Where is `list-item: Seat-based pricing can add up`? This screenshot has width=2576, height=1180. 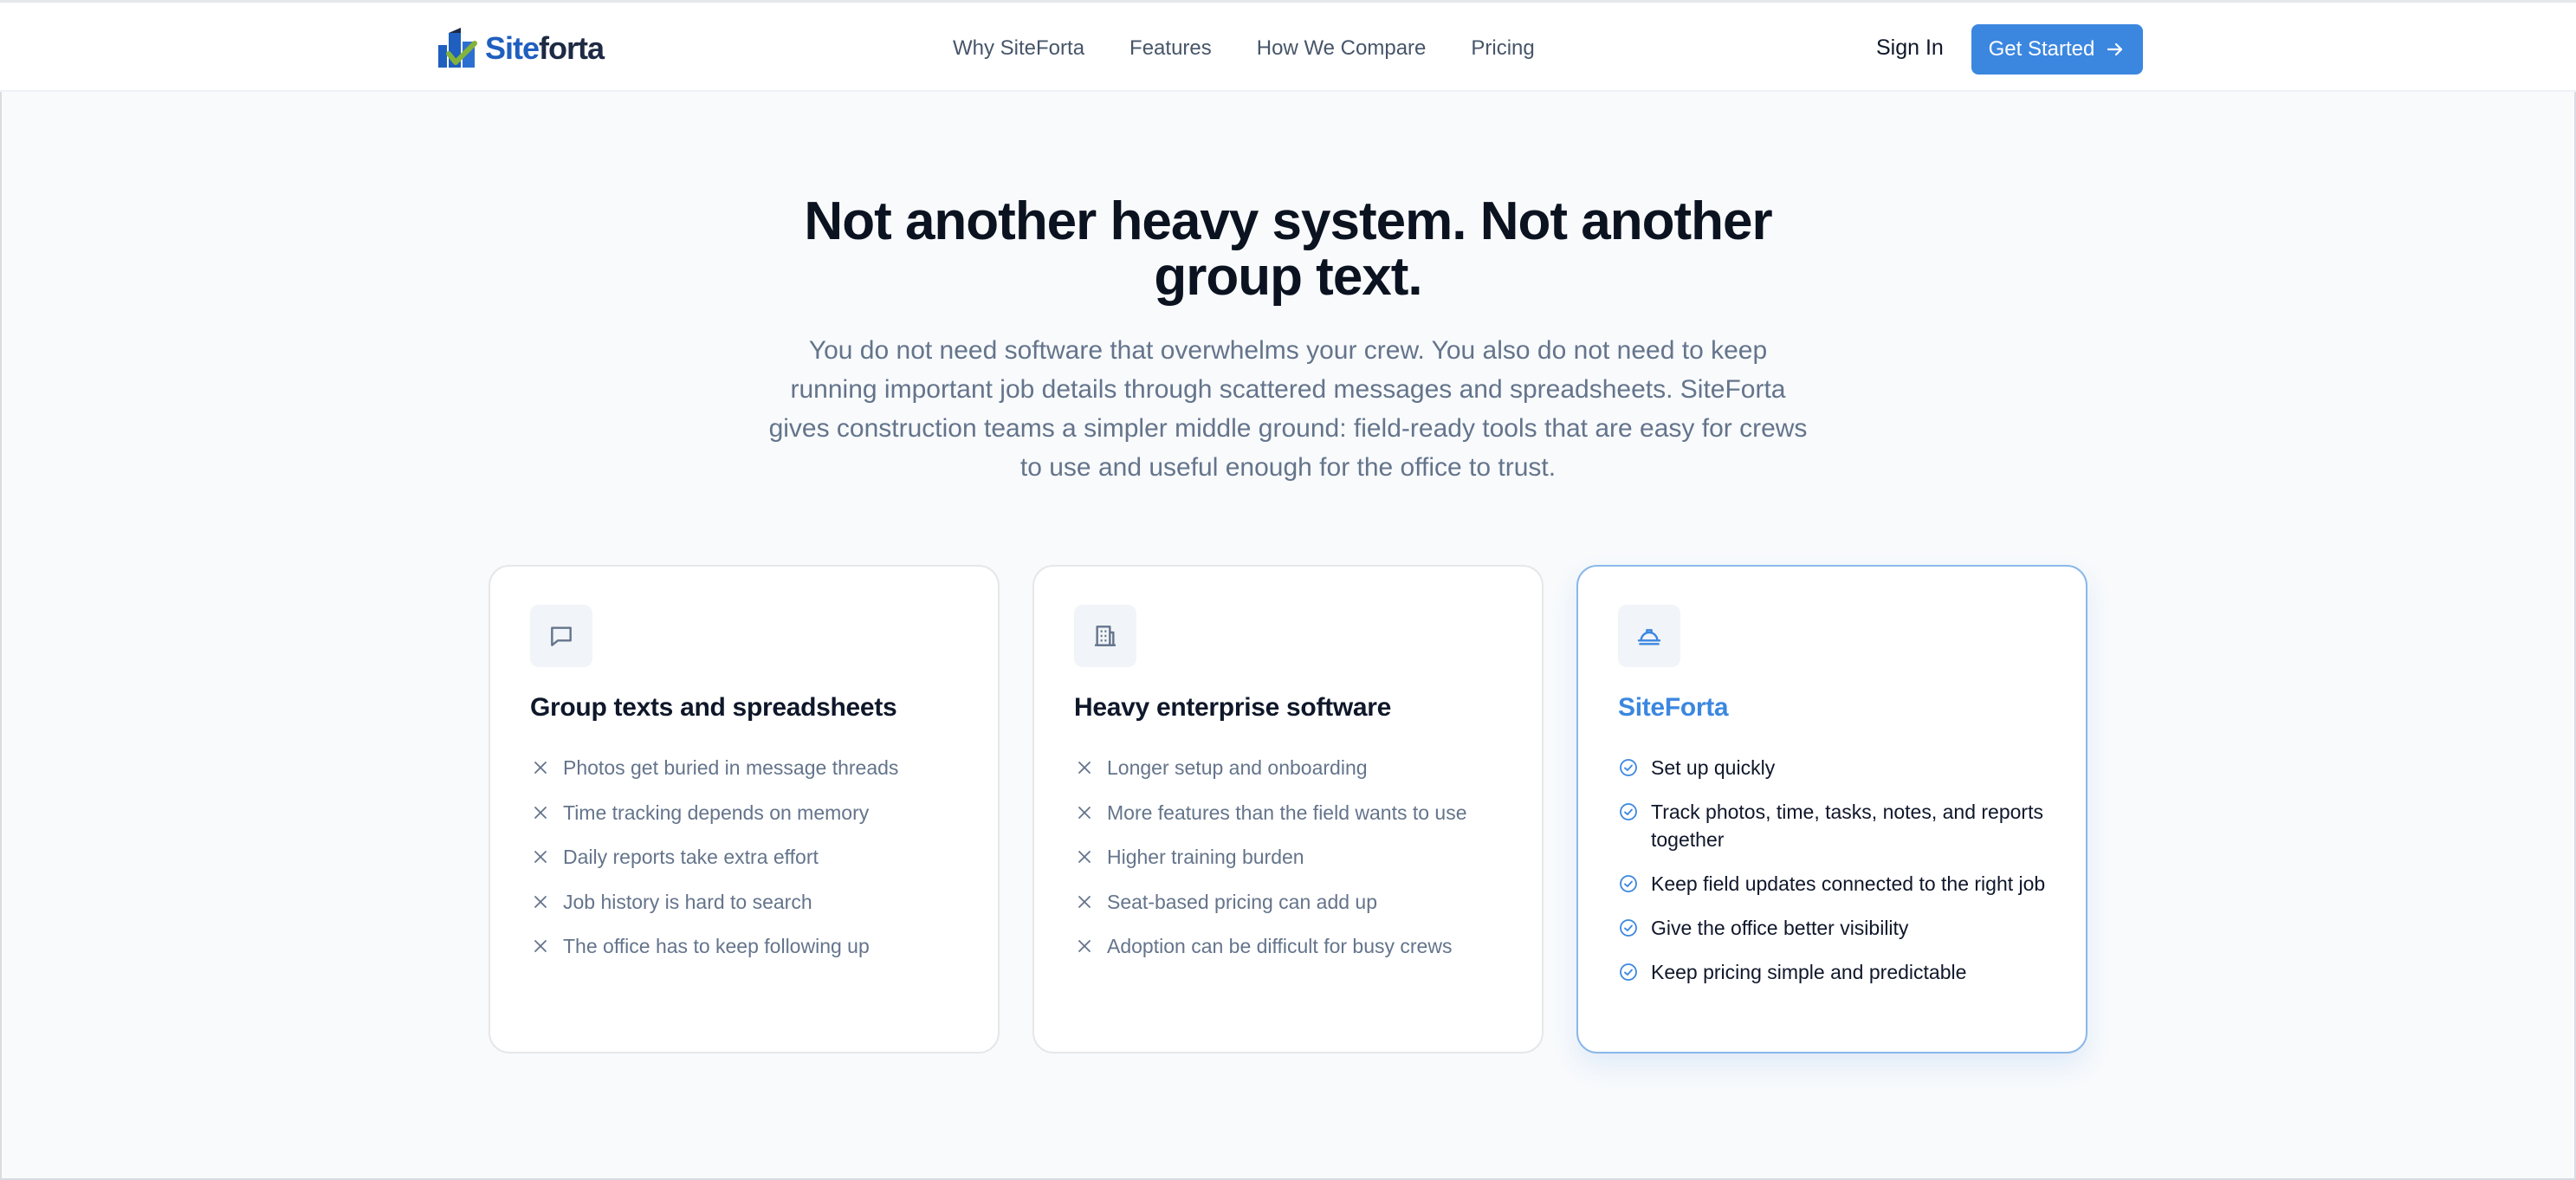 list-item: Seat-based pricing can add up is located at coordinates (1290, 902).